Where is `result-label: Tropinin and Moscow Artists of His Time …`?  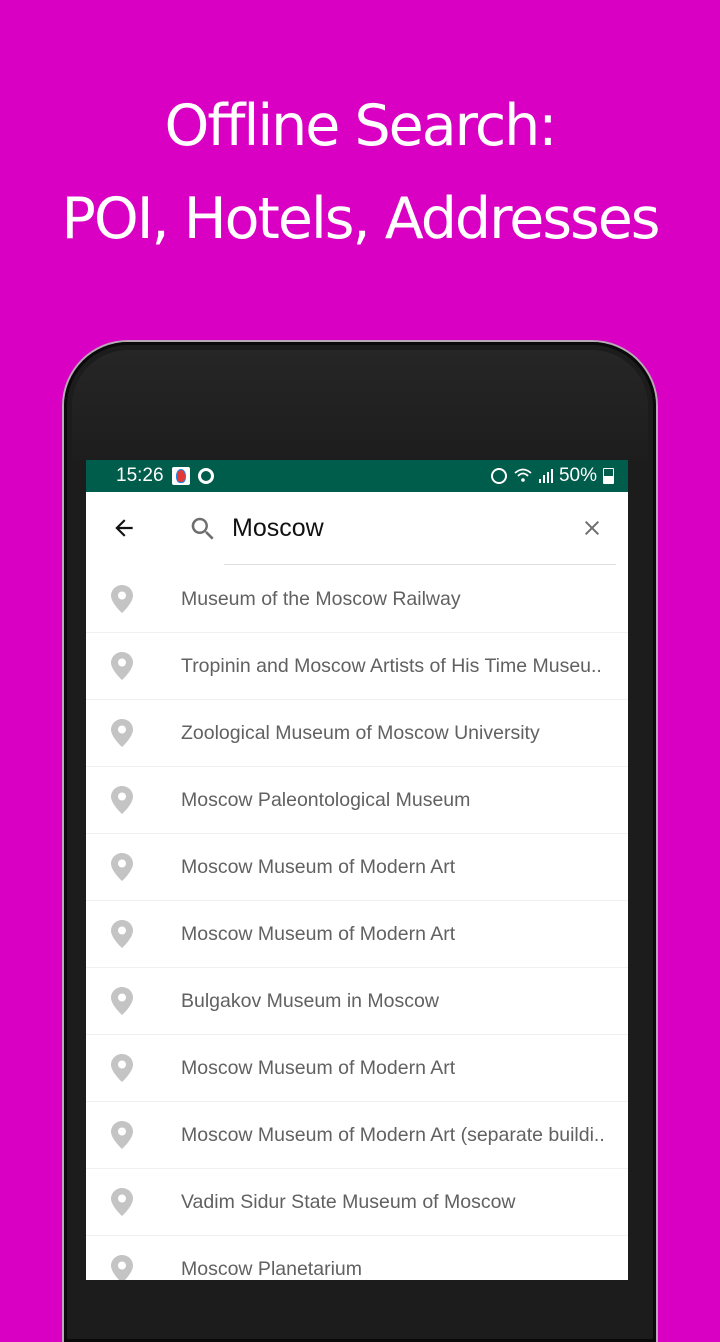 result-label: Tropinin and Moscow Artists of His Time … is located at coordinates (391, 665).